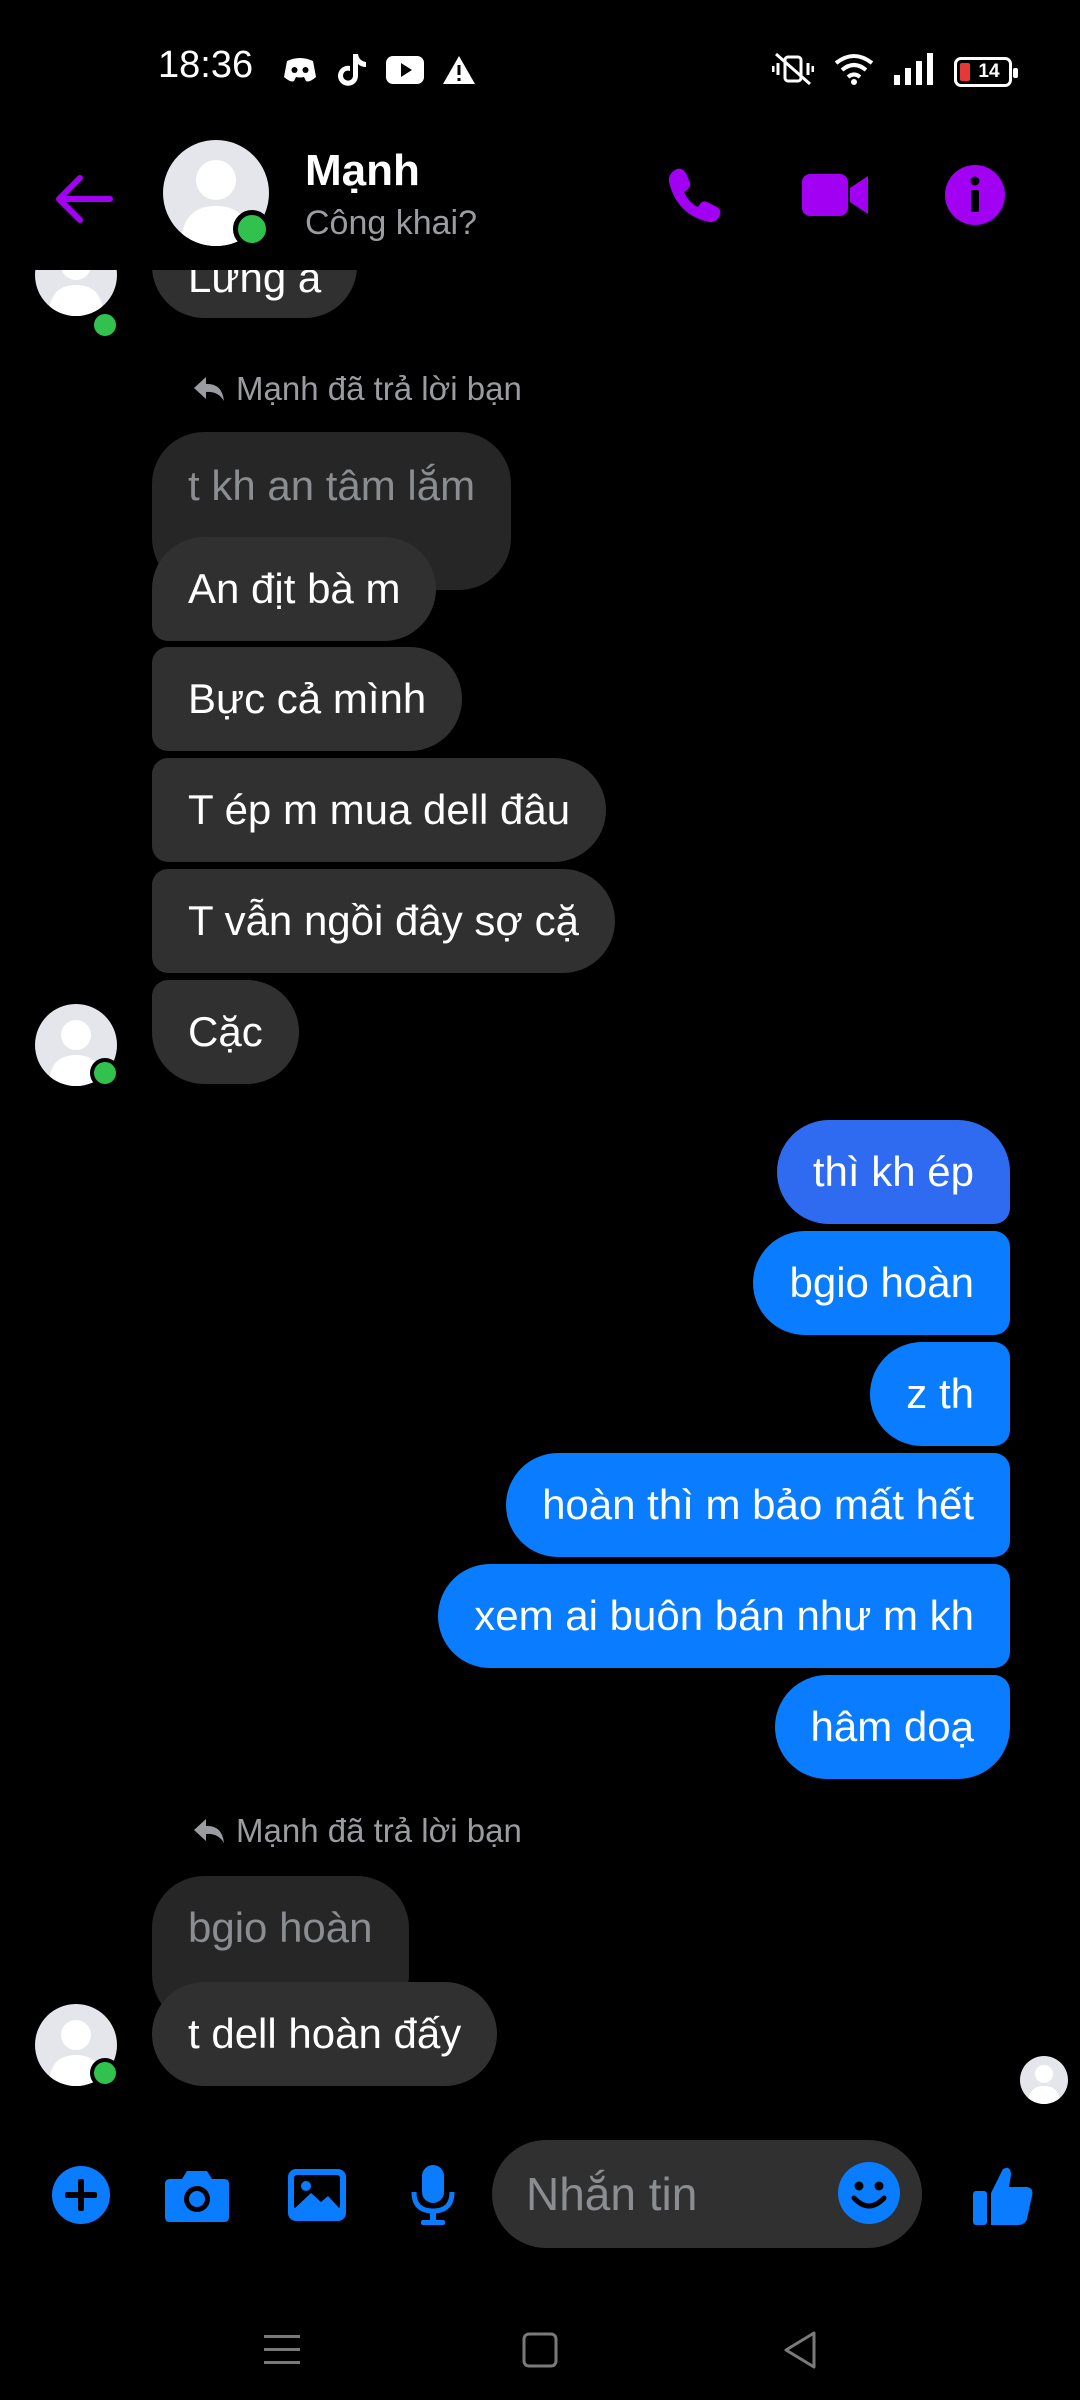 This screenshot has width=1080, height=2400. I want to click on back-arrow-icon, so click(84, 199).